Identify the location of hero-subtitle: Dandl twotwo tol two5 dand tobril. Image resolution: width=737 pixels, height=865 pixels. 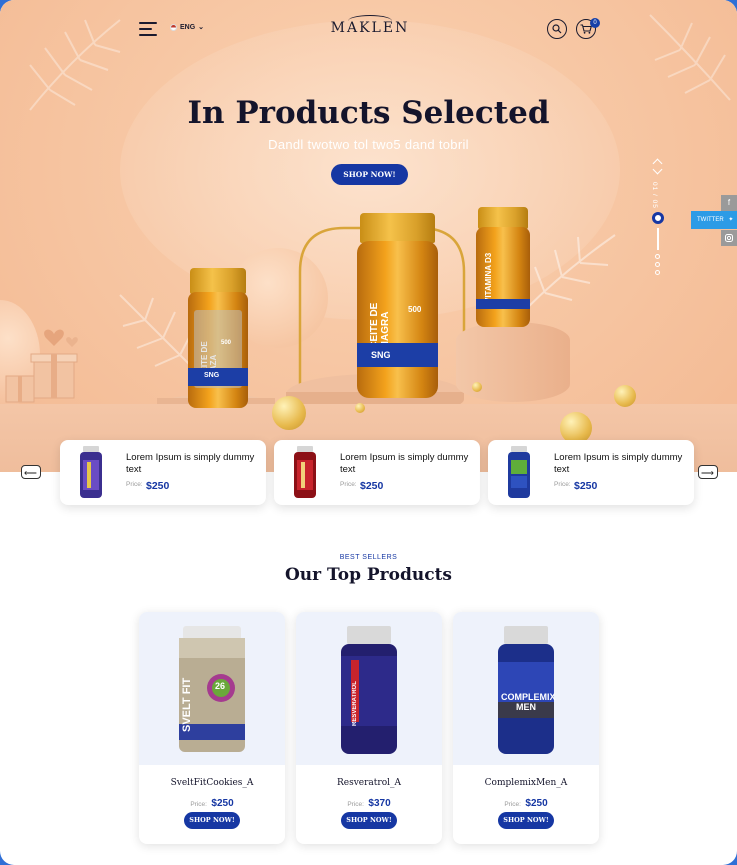
(368, 144).